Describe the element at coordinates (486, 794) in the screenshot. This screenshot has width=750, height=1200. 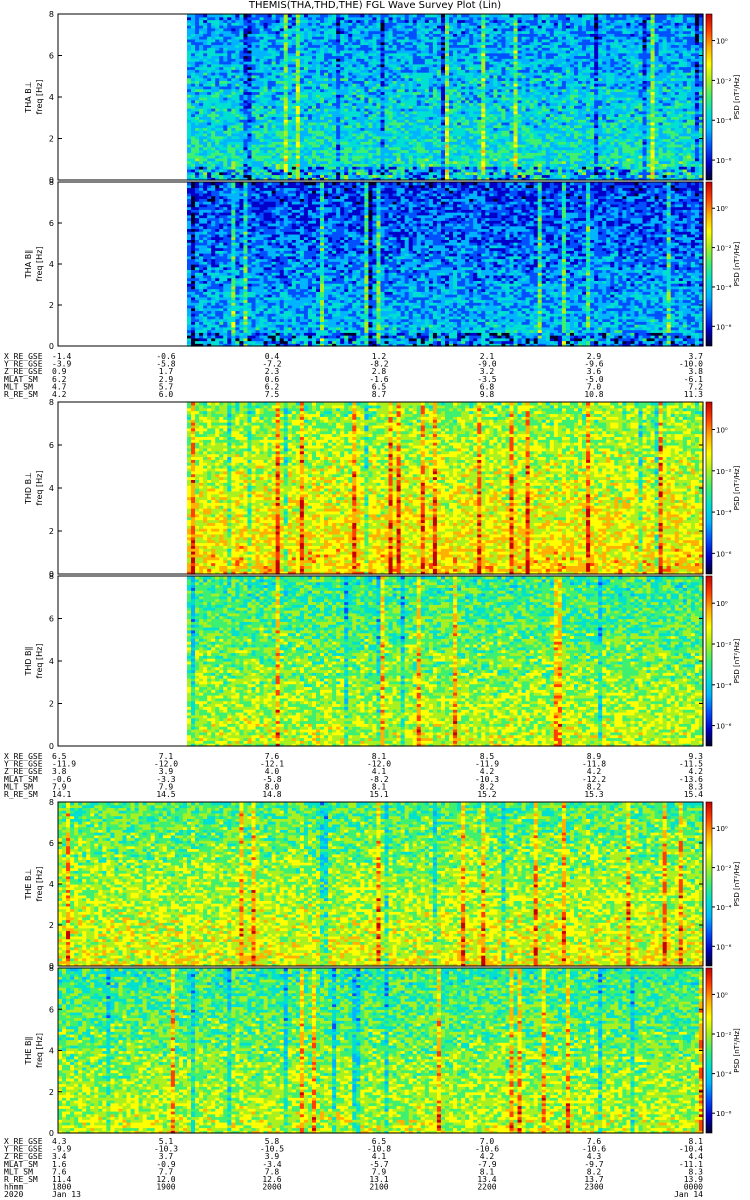
I see `ephemeris-value: 15.2` at that location.